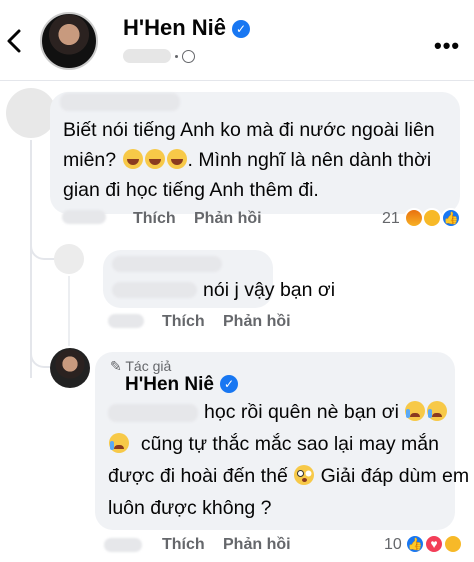  I want to click on post-header: H'Hen Niê ✓ •••, so click(237, 40).